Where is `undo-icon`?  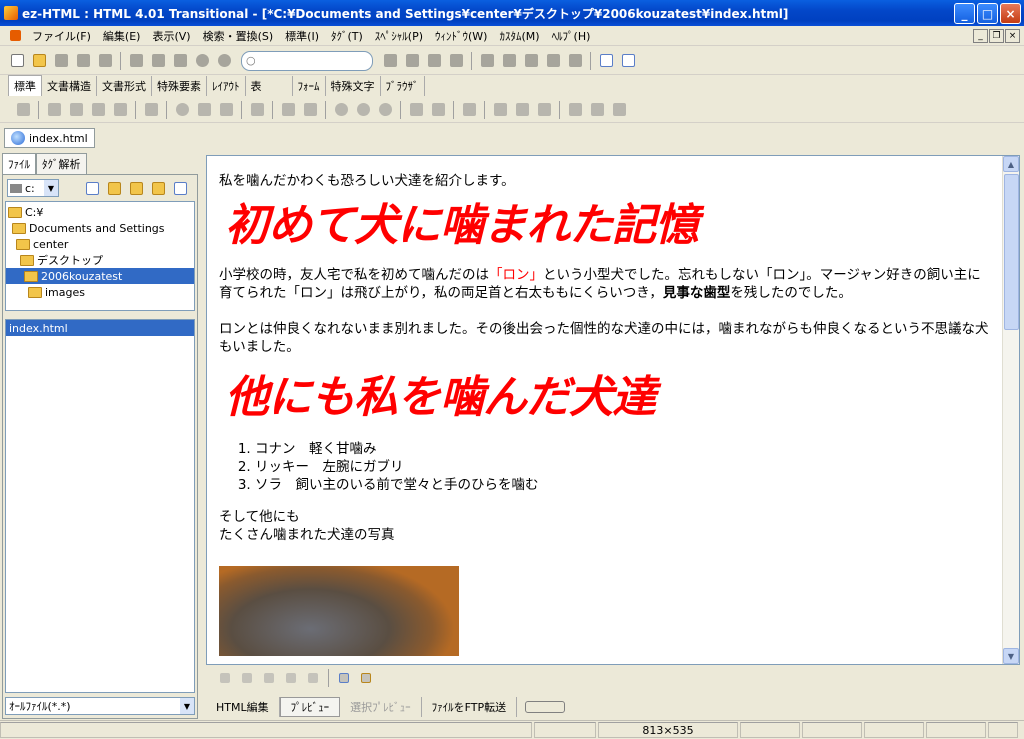 undo-icon is located at coordinates (202, 61).